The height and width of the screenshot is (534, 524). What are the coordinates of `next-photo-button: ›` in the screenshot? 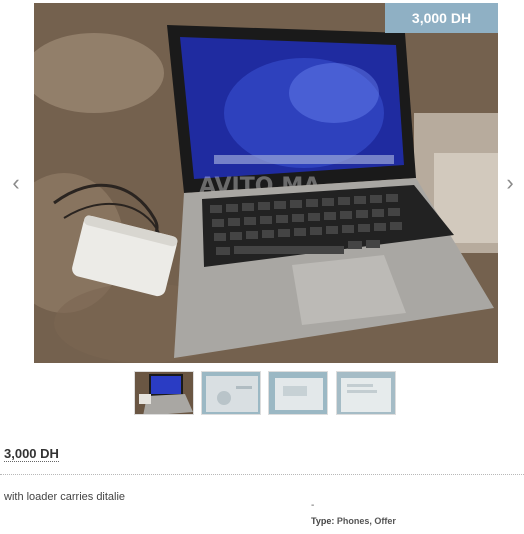 It's located at (510, 183).